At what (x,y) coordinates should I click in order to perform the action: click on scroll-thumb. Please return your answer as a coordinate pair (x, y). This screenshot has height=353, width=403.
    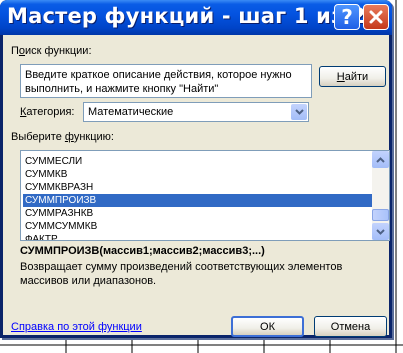
    Looking at the image, I should click on (380, 215).